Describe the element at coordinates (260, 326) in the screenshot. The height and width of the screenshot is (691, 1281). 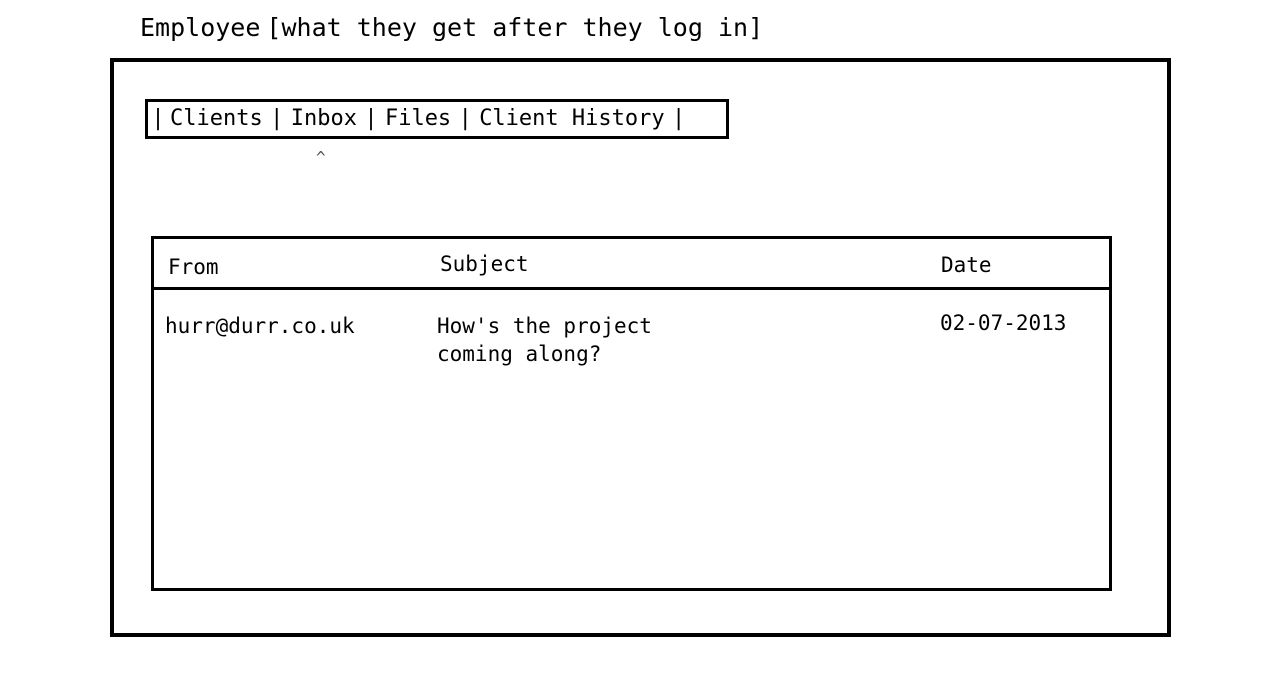
I see `message-from: hurr@durr.co.uk` at that location.